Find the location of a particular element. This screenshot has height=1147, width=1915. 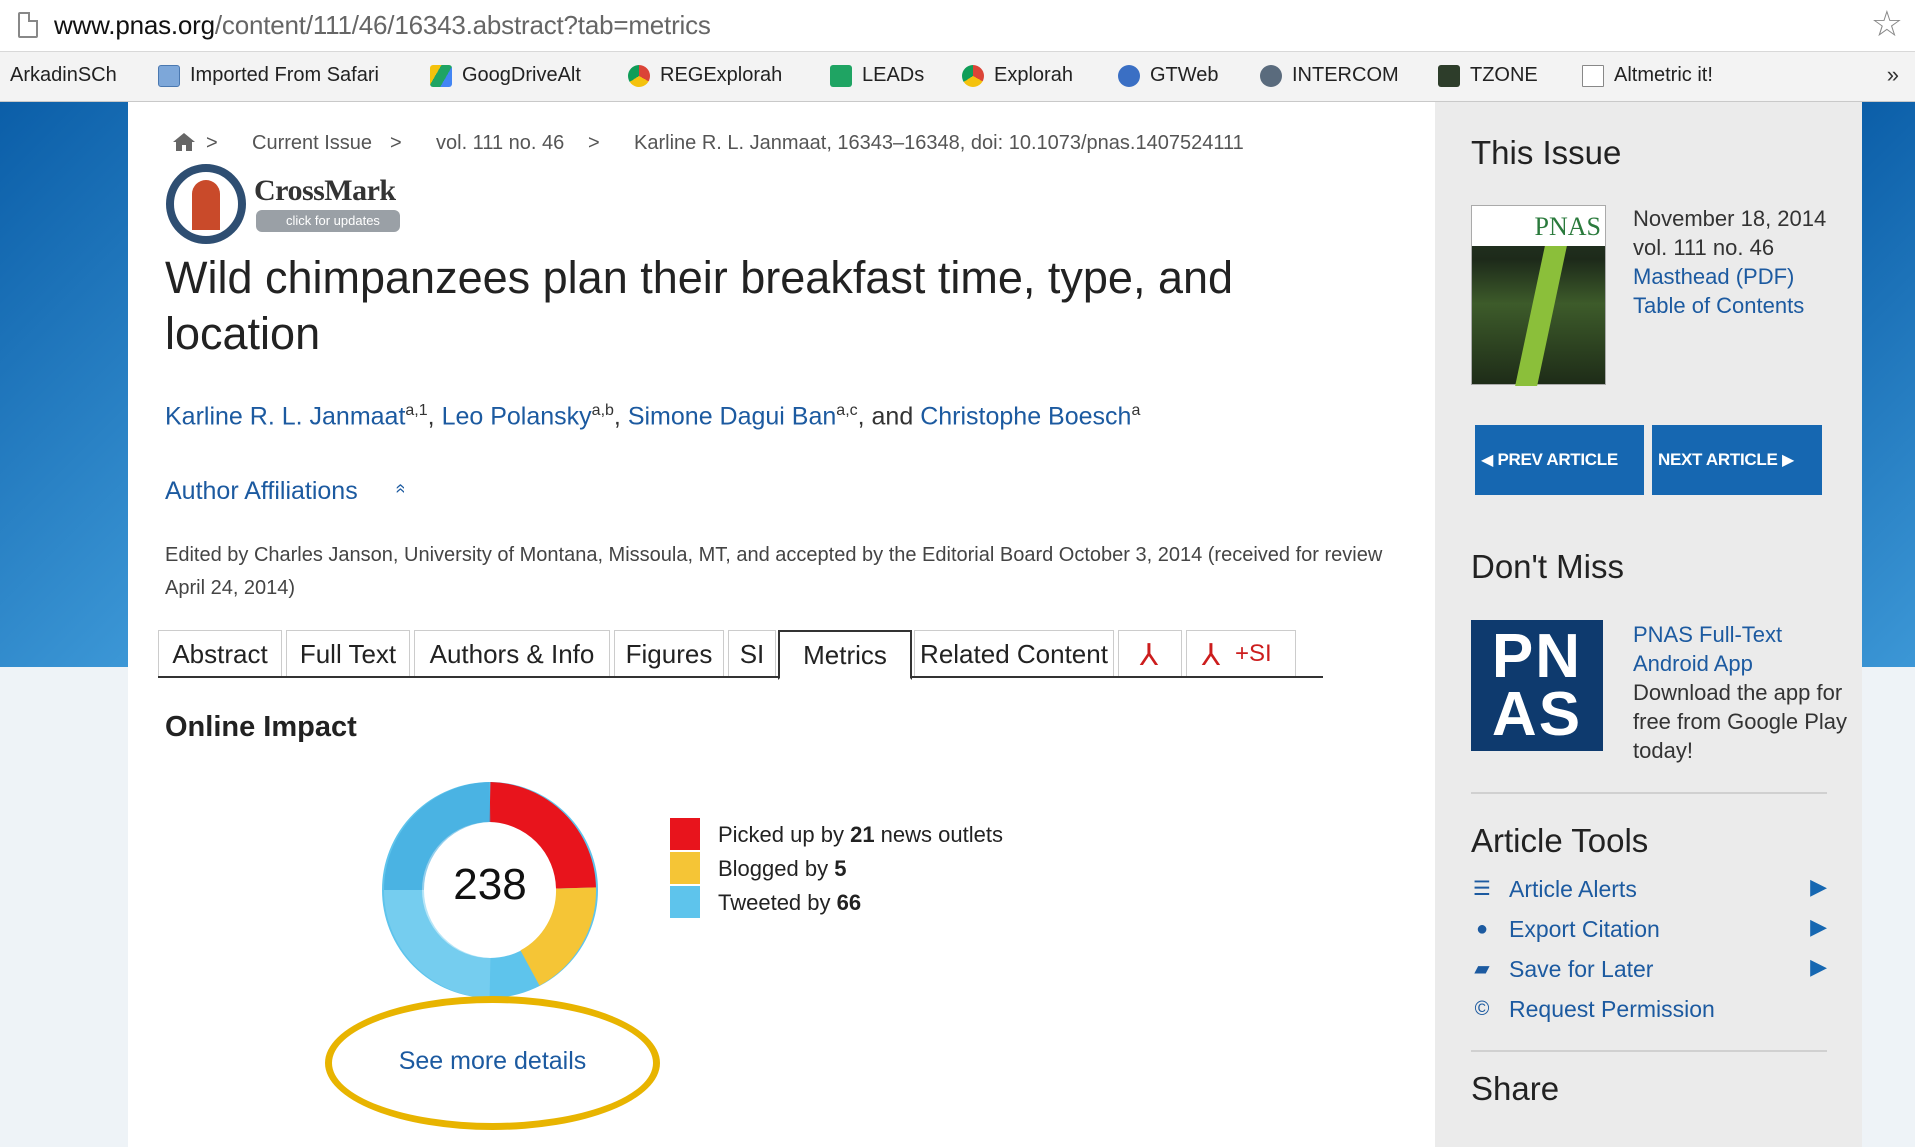

legend-tweets-text: Tweeted by 66 is located at coordinates (790, 902).